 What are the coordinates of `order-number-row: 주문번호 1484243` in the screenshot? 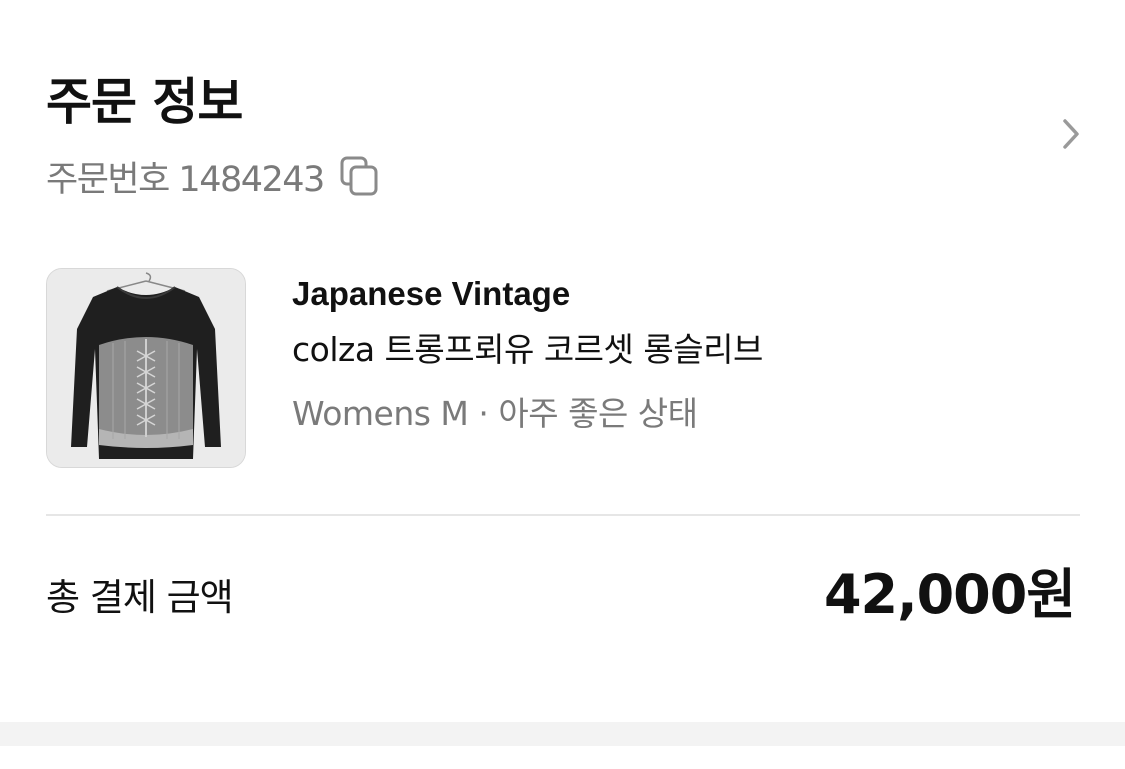 It's located at (214, 176).